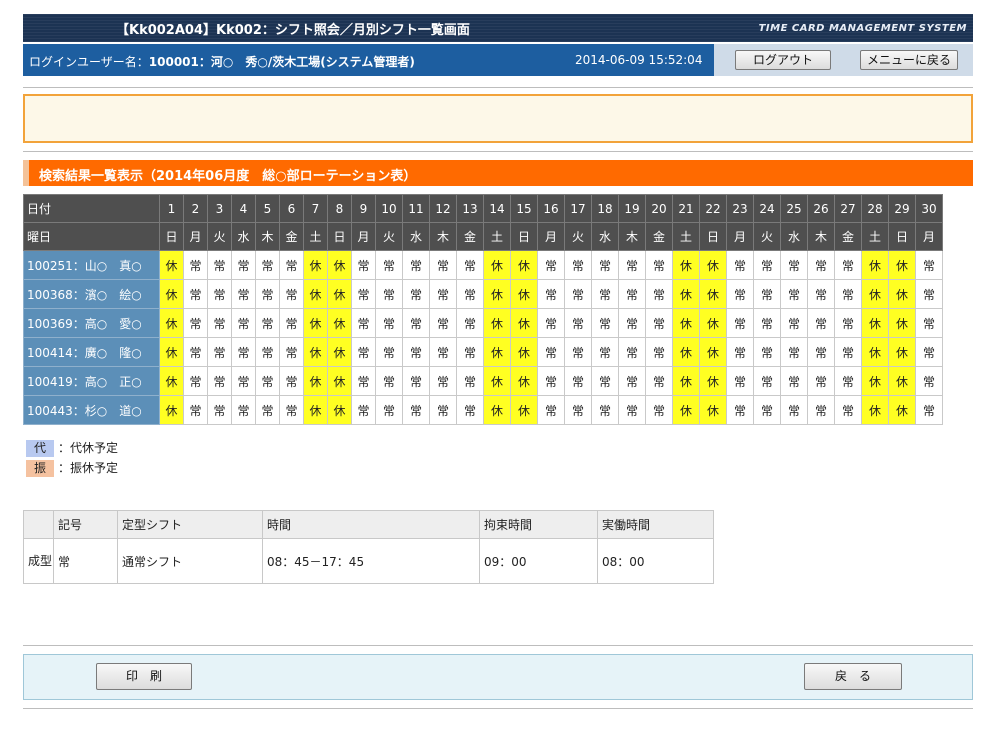  I want to click on date-header-row-cell: 28, so click(875, 208).